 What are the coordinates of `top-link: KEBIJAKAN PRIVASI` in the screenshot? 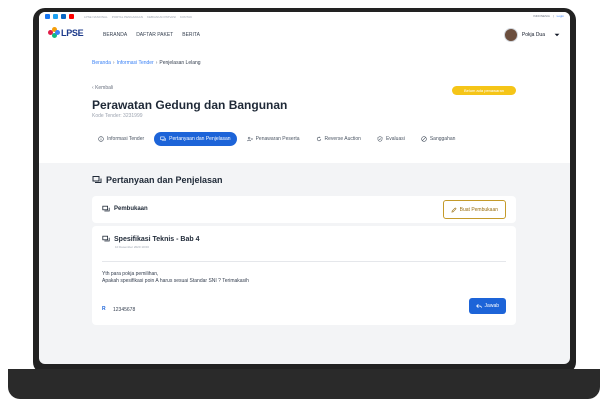 It's located at (161, 17).